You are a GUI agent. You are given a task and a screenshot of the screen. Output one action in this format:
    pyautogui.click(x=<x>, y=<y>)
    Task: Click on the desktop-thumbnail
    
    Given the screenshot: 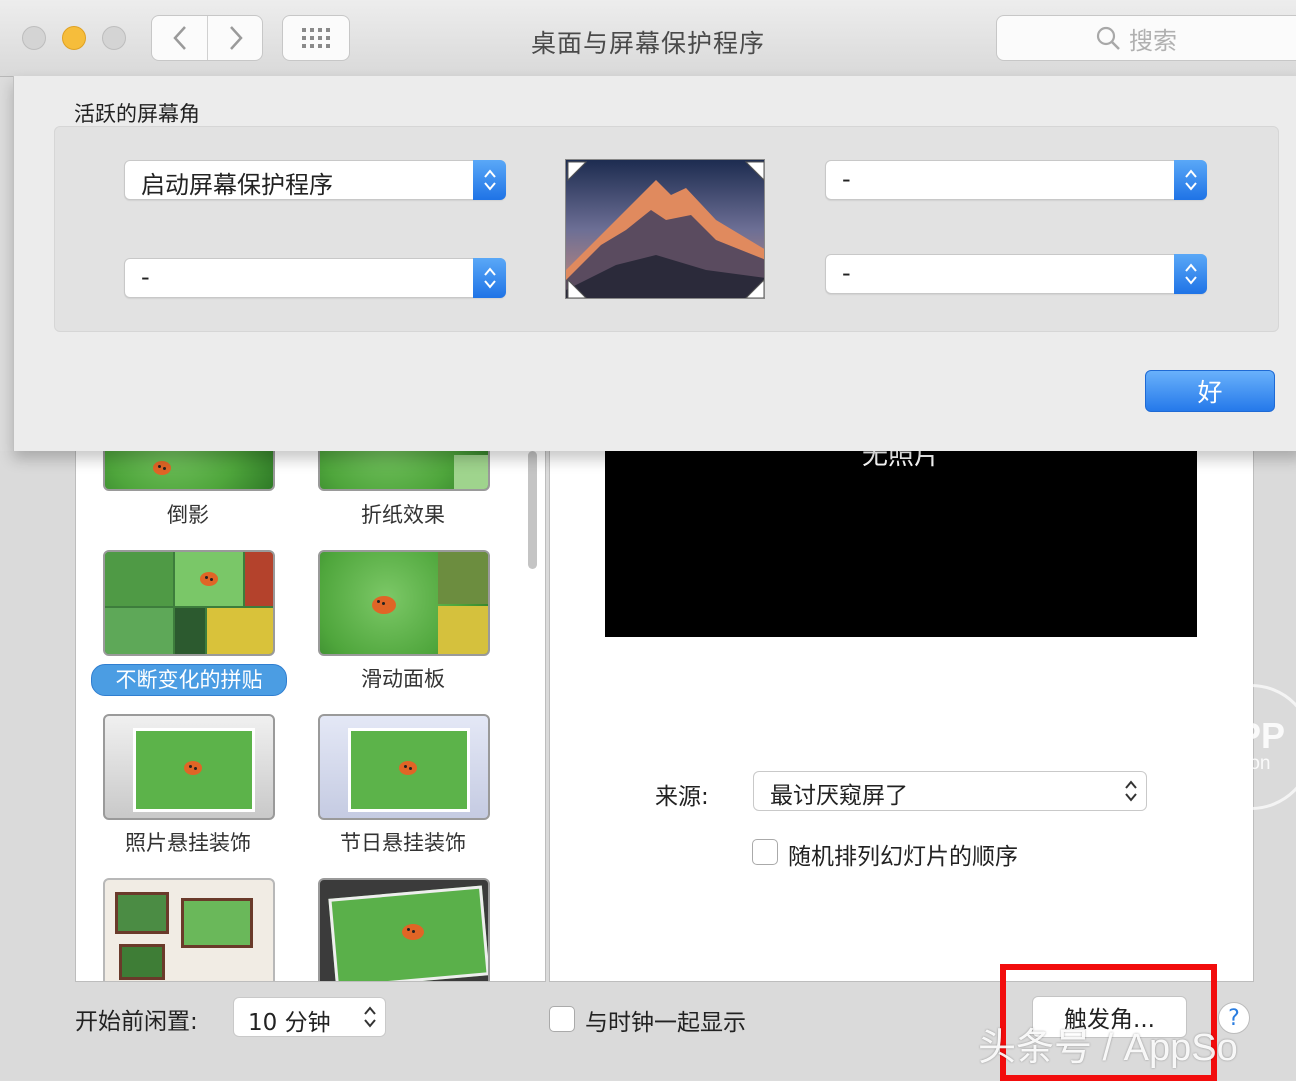 What is the action you would take?
    pyautogui.click(x=665, y=229)
    